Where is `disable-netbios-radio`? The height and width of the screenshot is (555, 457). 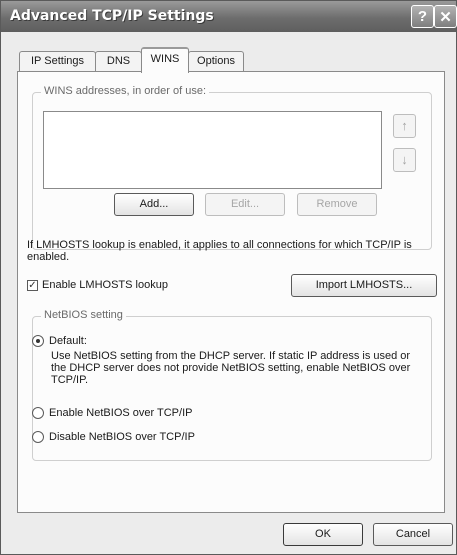 disable-netbios-radio is located at coordinates (38, 437).